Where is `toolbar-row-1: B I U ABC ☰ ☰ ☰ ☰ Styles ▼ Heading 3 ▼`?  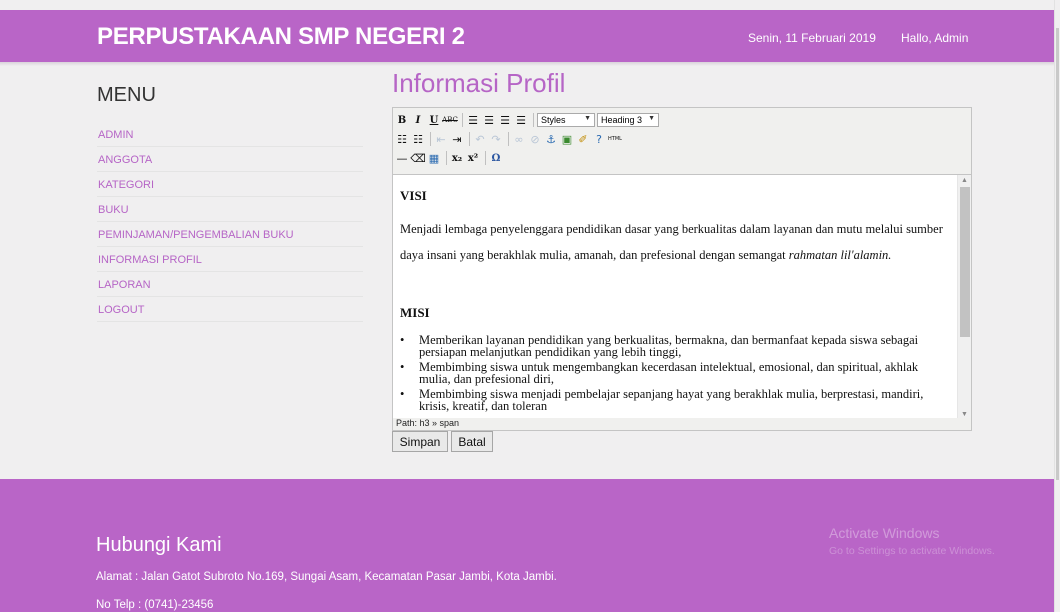
toolbar-row-1: B I U ABC ☰ ☰ ☰ ☰ Styles ▼ Heading 3 ▼ is located at coordinates (528, 120).